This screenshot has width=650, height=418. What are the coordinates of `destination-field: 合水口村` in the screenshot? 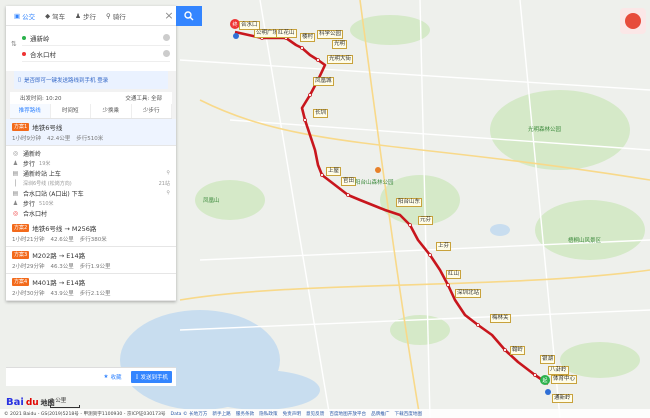 It's located at (96, 54).